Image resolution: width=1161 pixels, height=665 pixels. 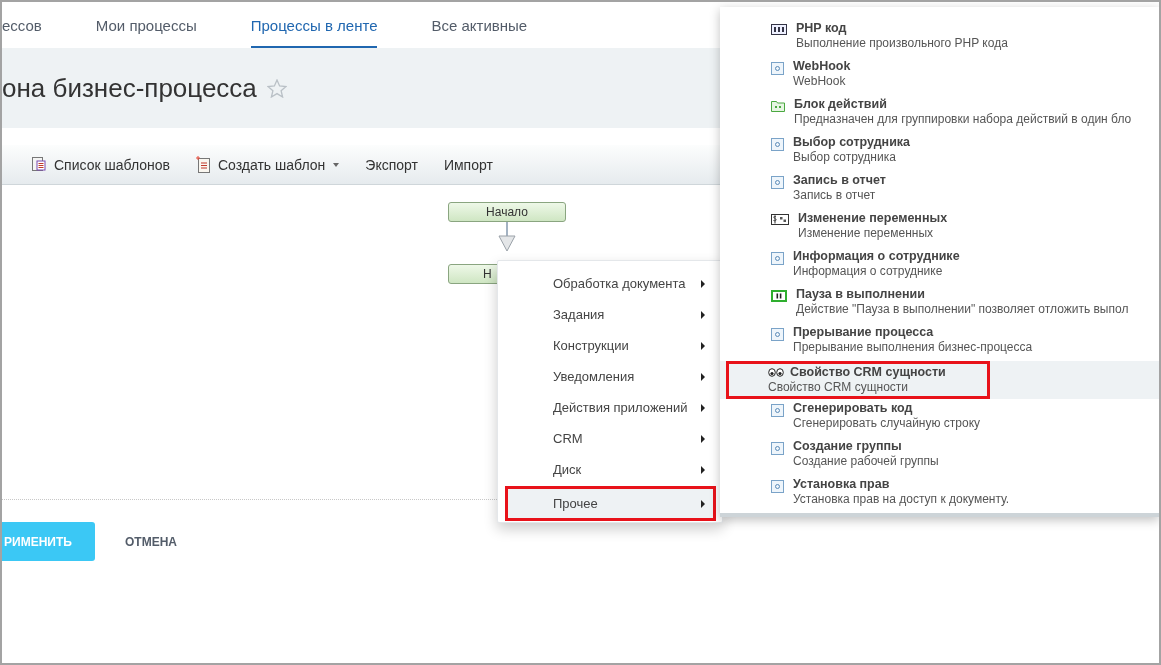 What do you see at coordinates (887, 423) in the screenshot?
I see `item-description: Сгенерировать случайную строку` at bounding box center [887, 423].